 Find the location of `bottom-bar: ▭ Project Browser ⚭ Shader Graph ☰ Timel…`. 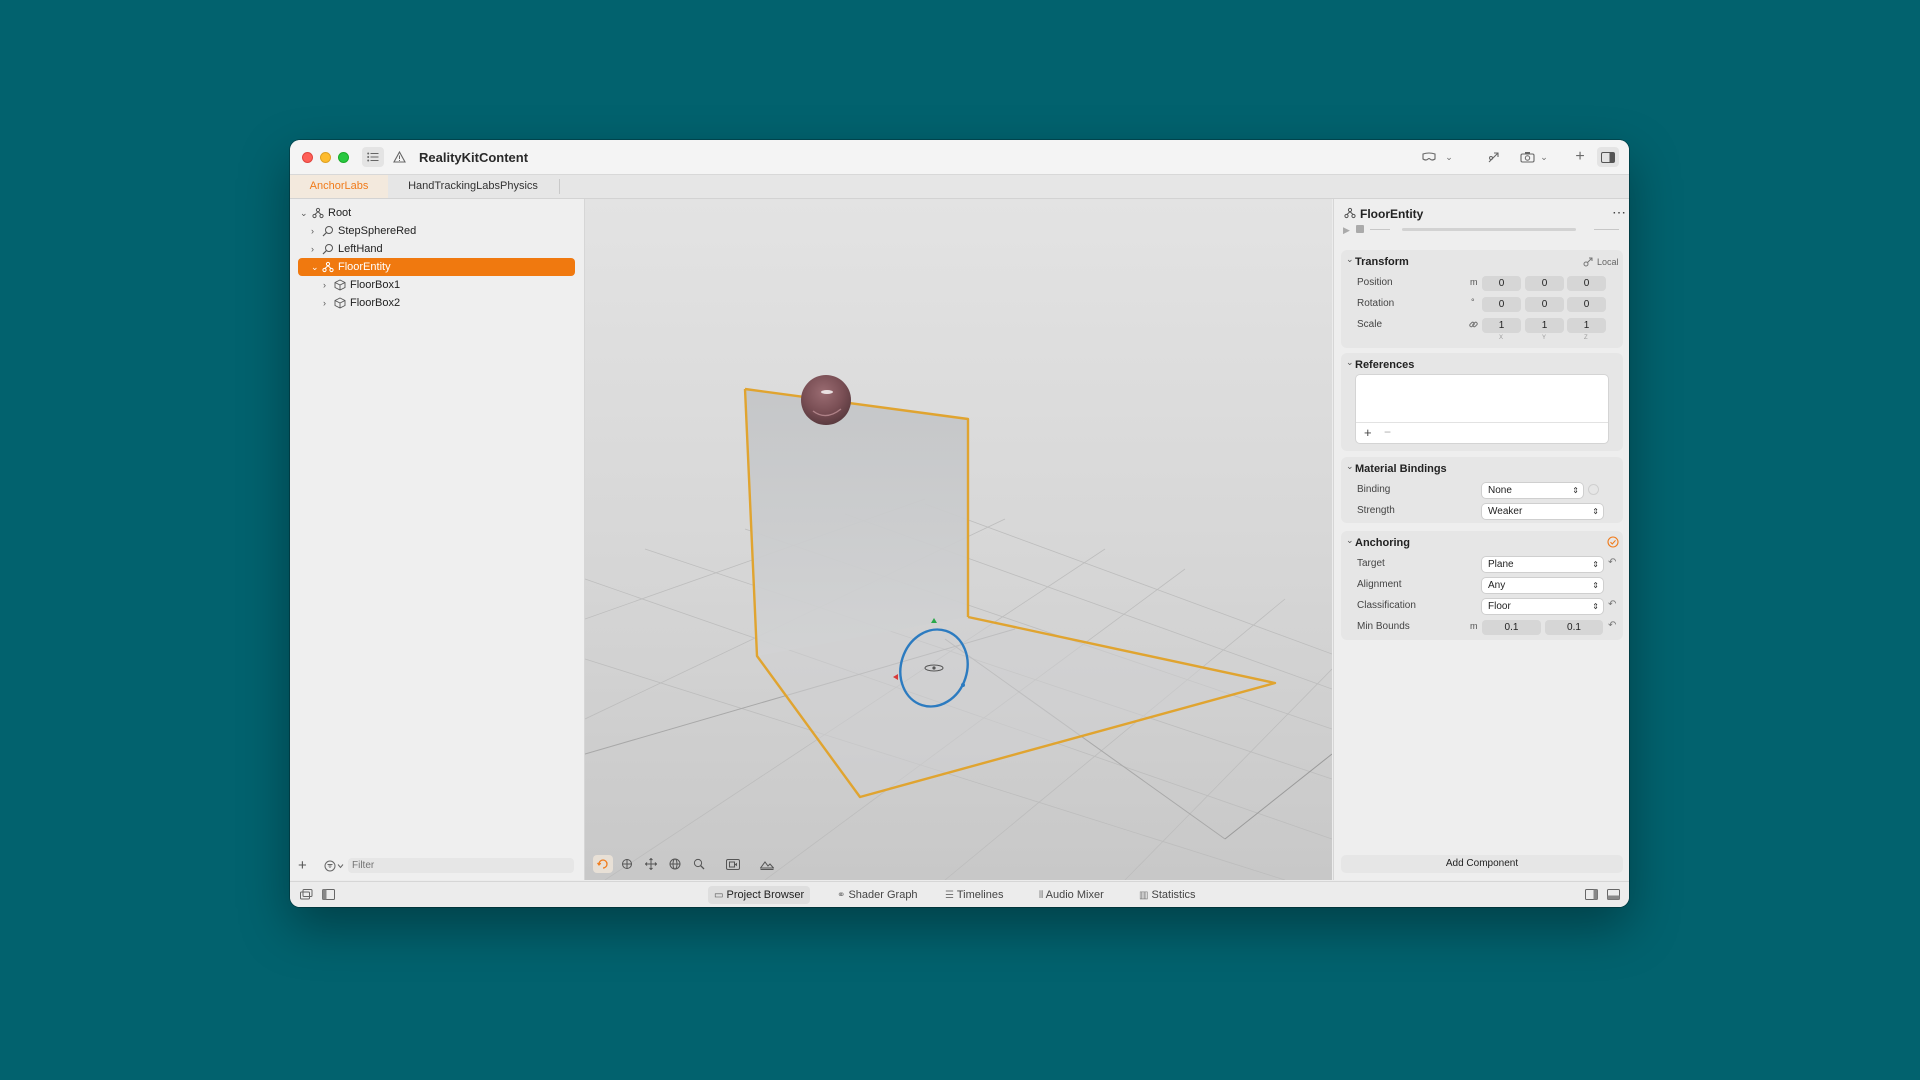

bottom-bar: ▭ Project Browser ⚭ Shader Graph ☰ Timel… is located at coordinates (959, 894).